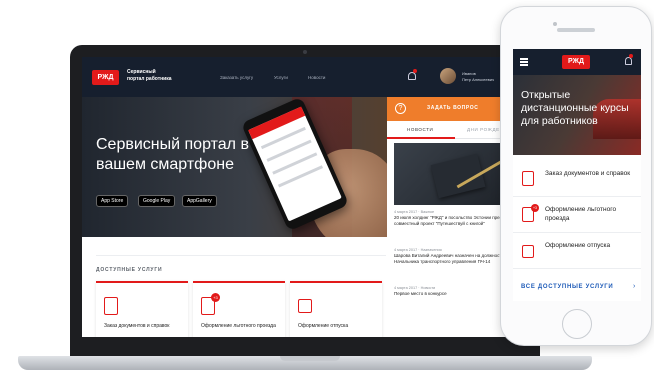 The height and width of the screenshot is (377, 654). Describe the element at coordinates (535, 208) in the screenshot. I see `service-badge: +3` at that location.